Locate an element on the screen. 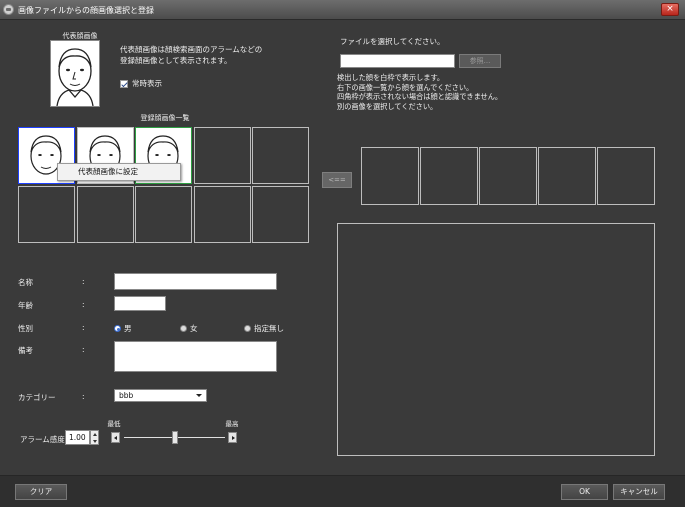  app-icon is located at coordinates (8, 9).